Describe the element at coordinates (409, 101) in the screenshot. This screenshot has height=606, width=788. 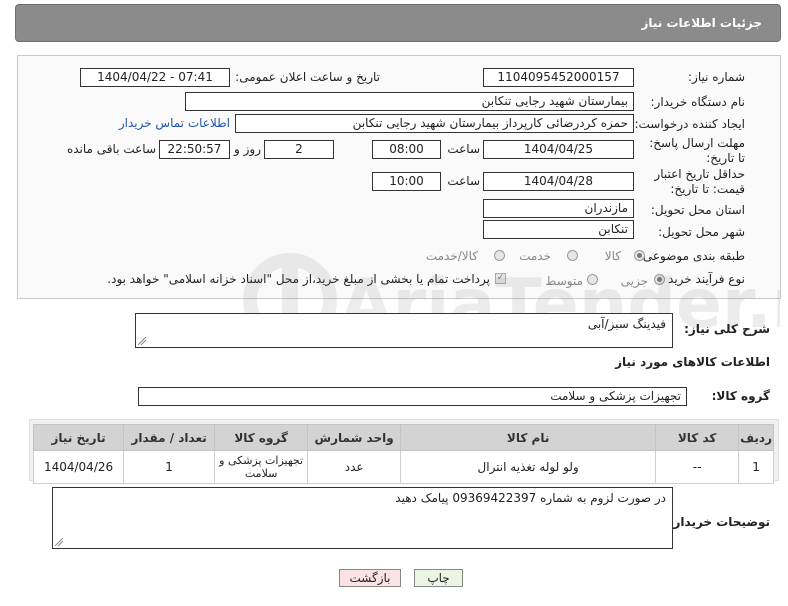
I see `buyer-field: بیمارستان شهید رجایی تنکابن` at that location.